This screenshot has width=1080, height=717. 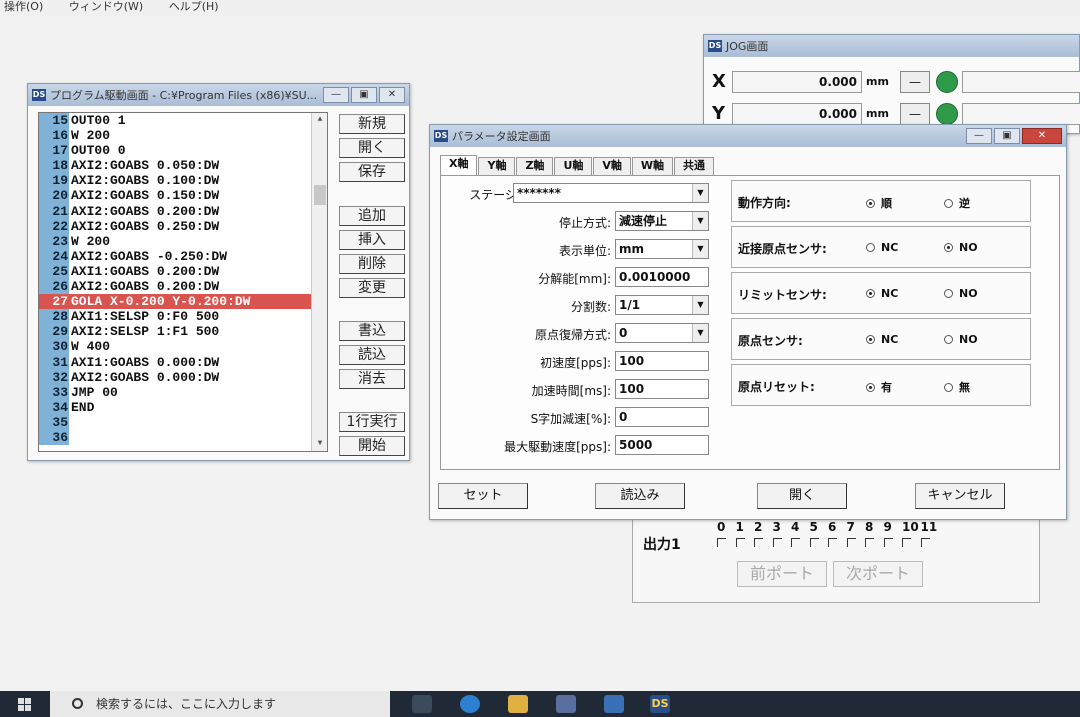 I want to click on ds-app-icon: DS, so click(x=660, y=704).